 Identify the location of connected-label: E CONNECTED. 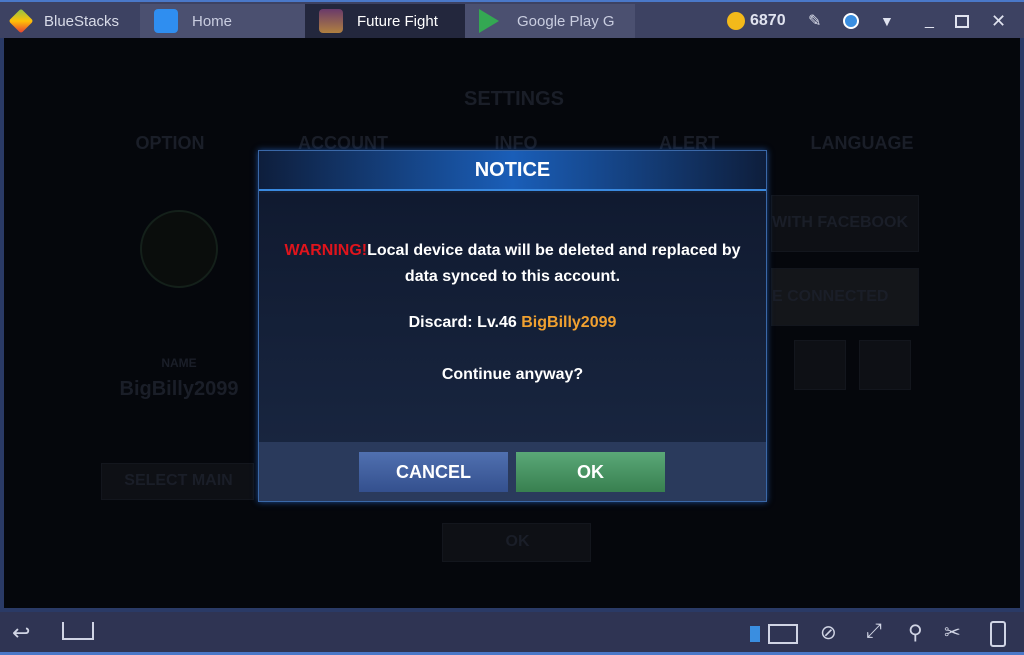
(830, 296).